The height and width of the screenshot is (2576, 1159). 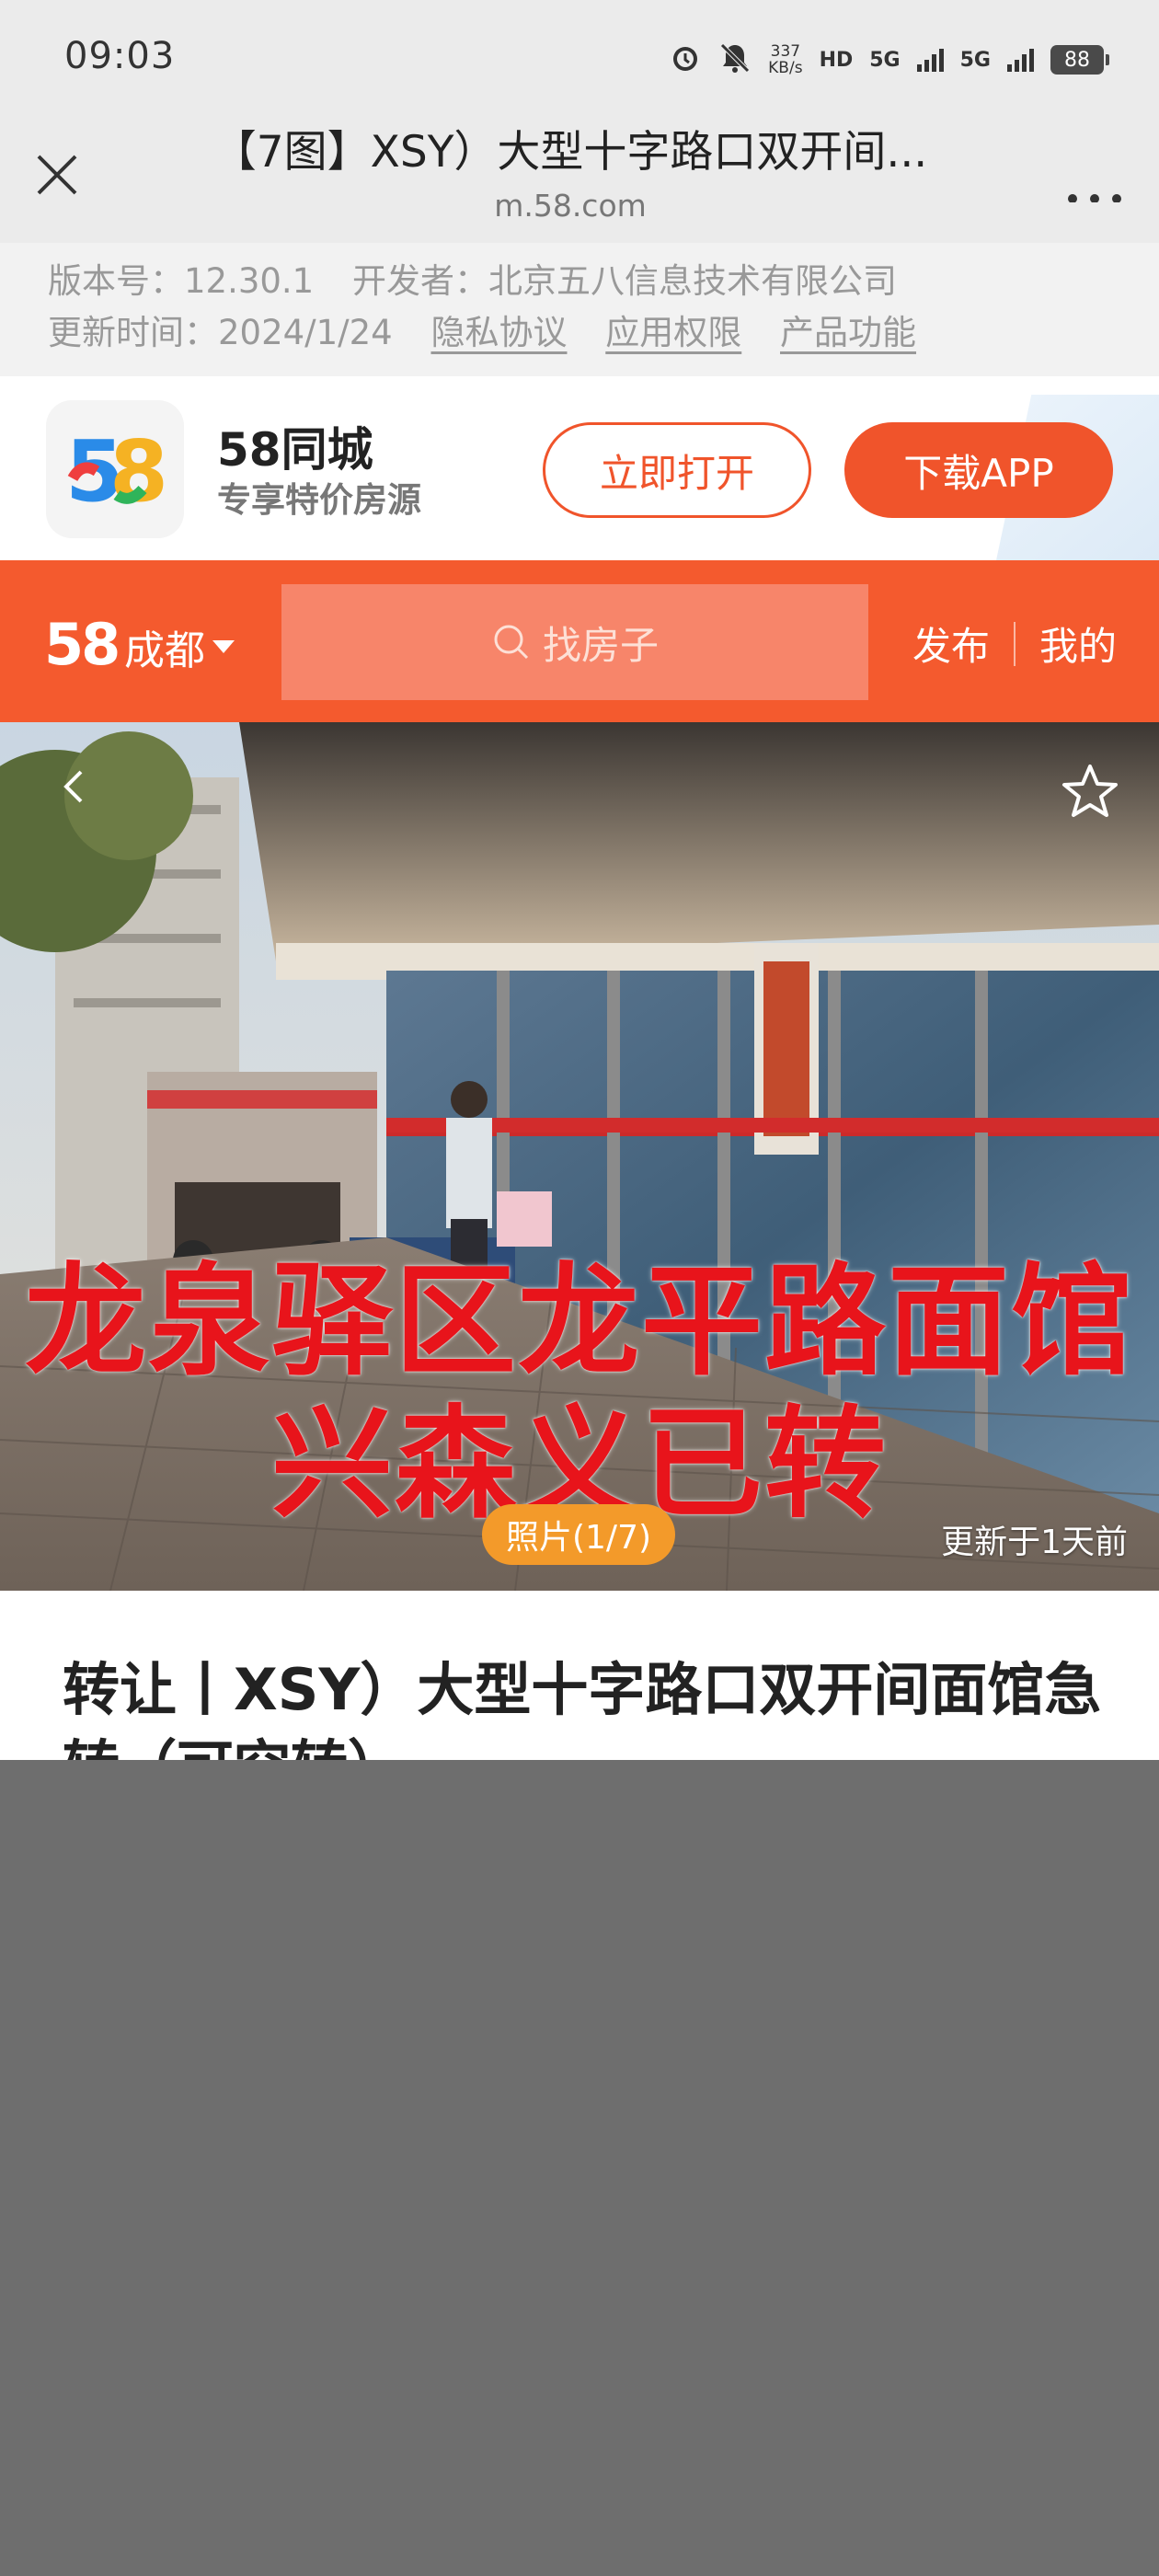 I want to click on header-actions: 发布 我的, so click(x=1014, y=643).